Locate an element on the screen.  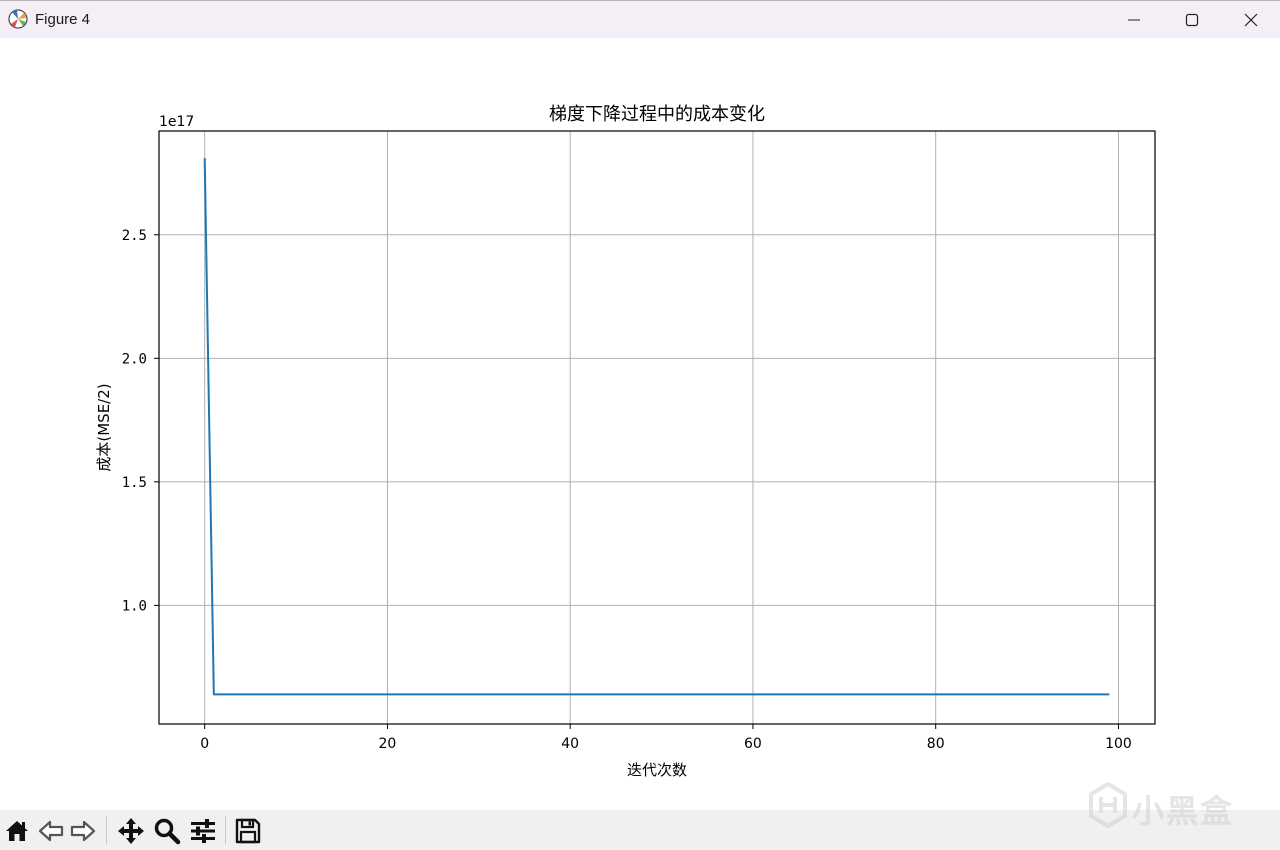
pan-button is located at coordinates (131, 831).